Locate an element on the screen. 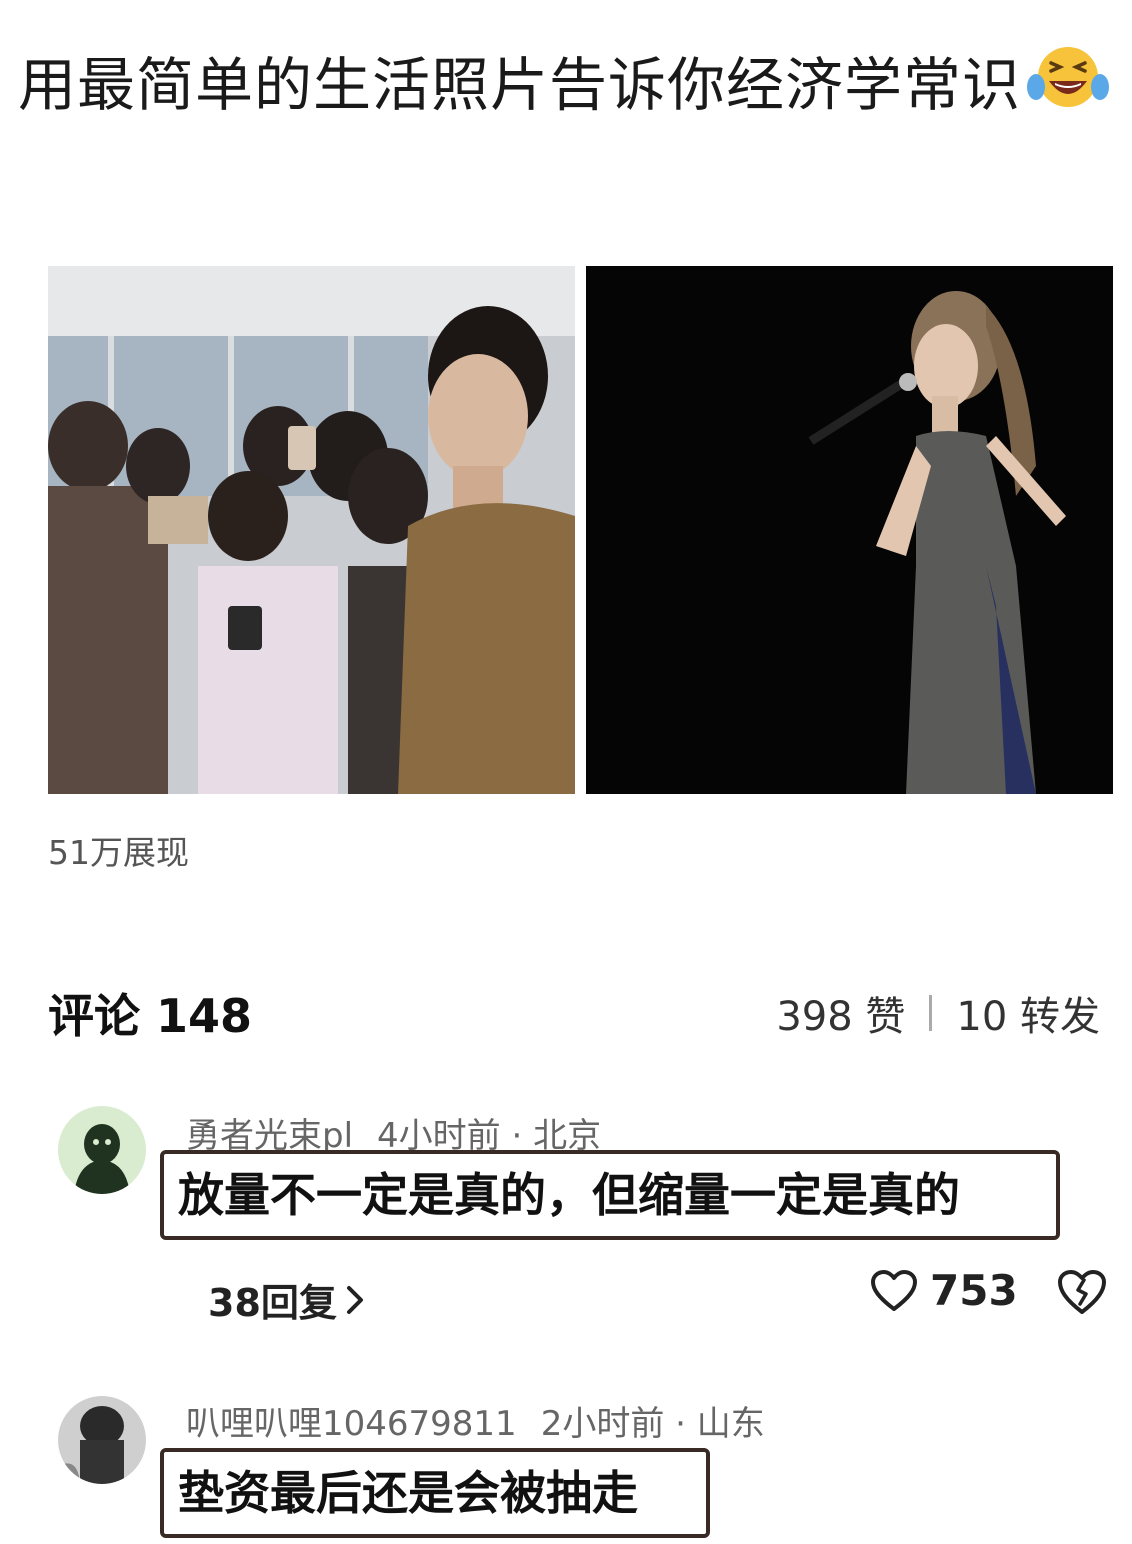 Image resolution: width=1132 pixels, height=1544 pixels. comment-text: 垫资最后还是会被抽走 is located at coordinates (435, 1493).